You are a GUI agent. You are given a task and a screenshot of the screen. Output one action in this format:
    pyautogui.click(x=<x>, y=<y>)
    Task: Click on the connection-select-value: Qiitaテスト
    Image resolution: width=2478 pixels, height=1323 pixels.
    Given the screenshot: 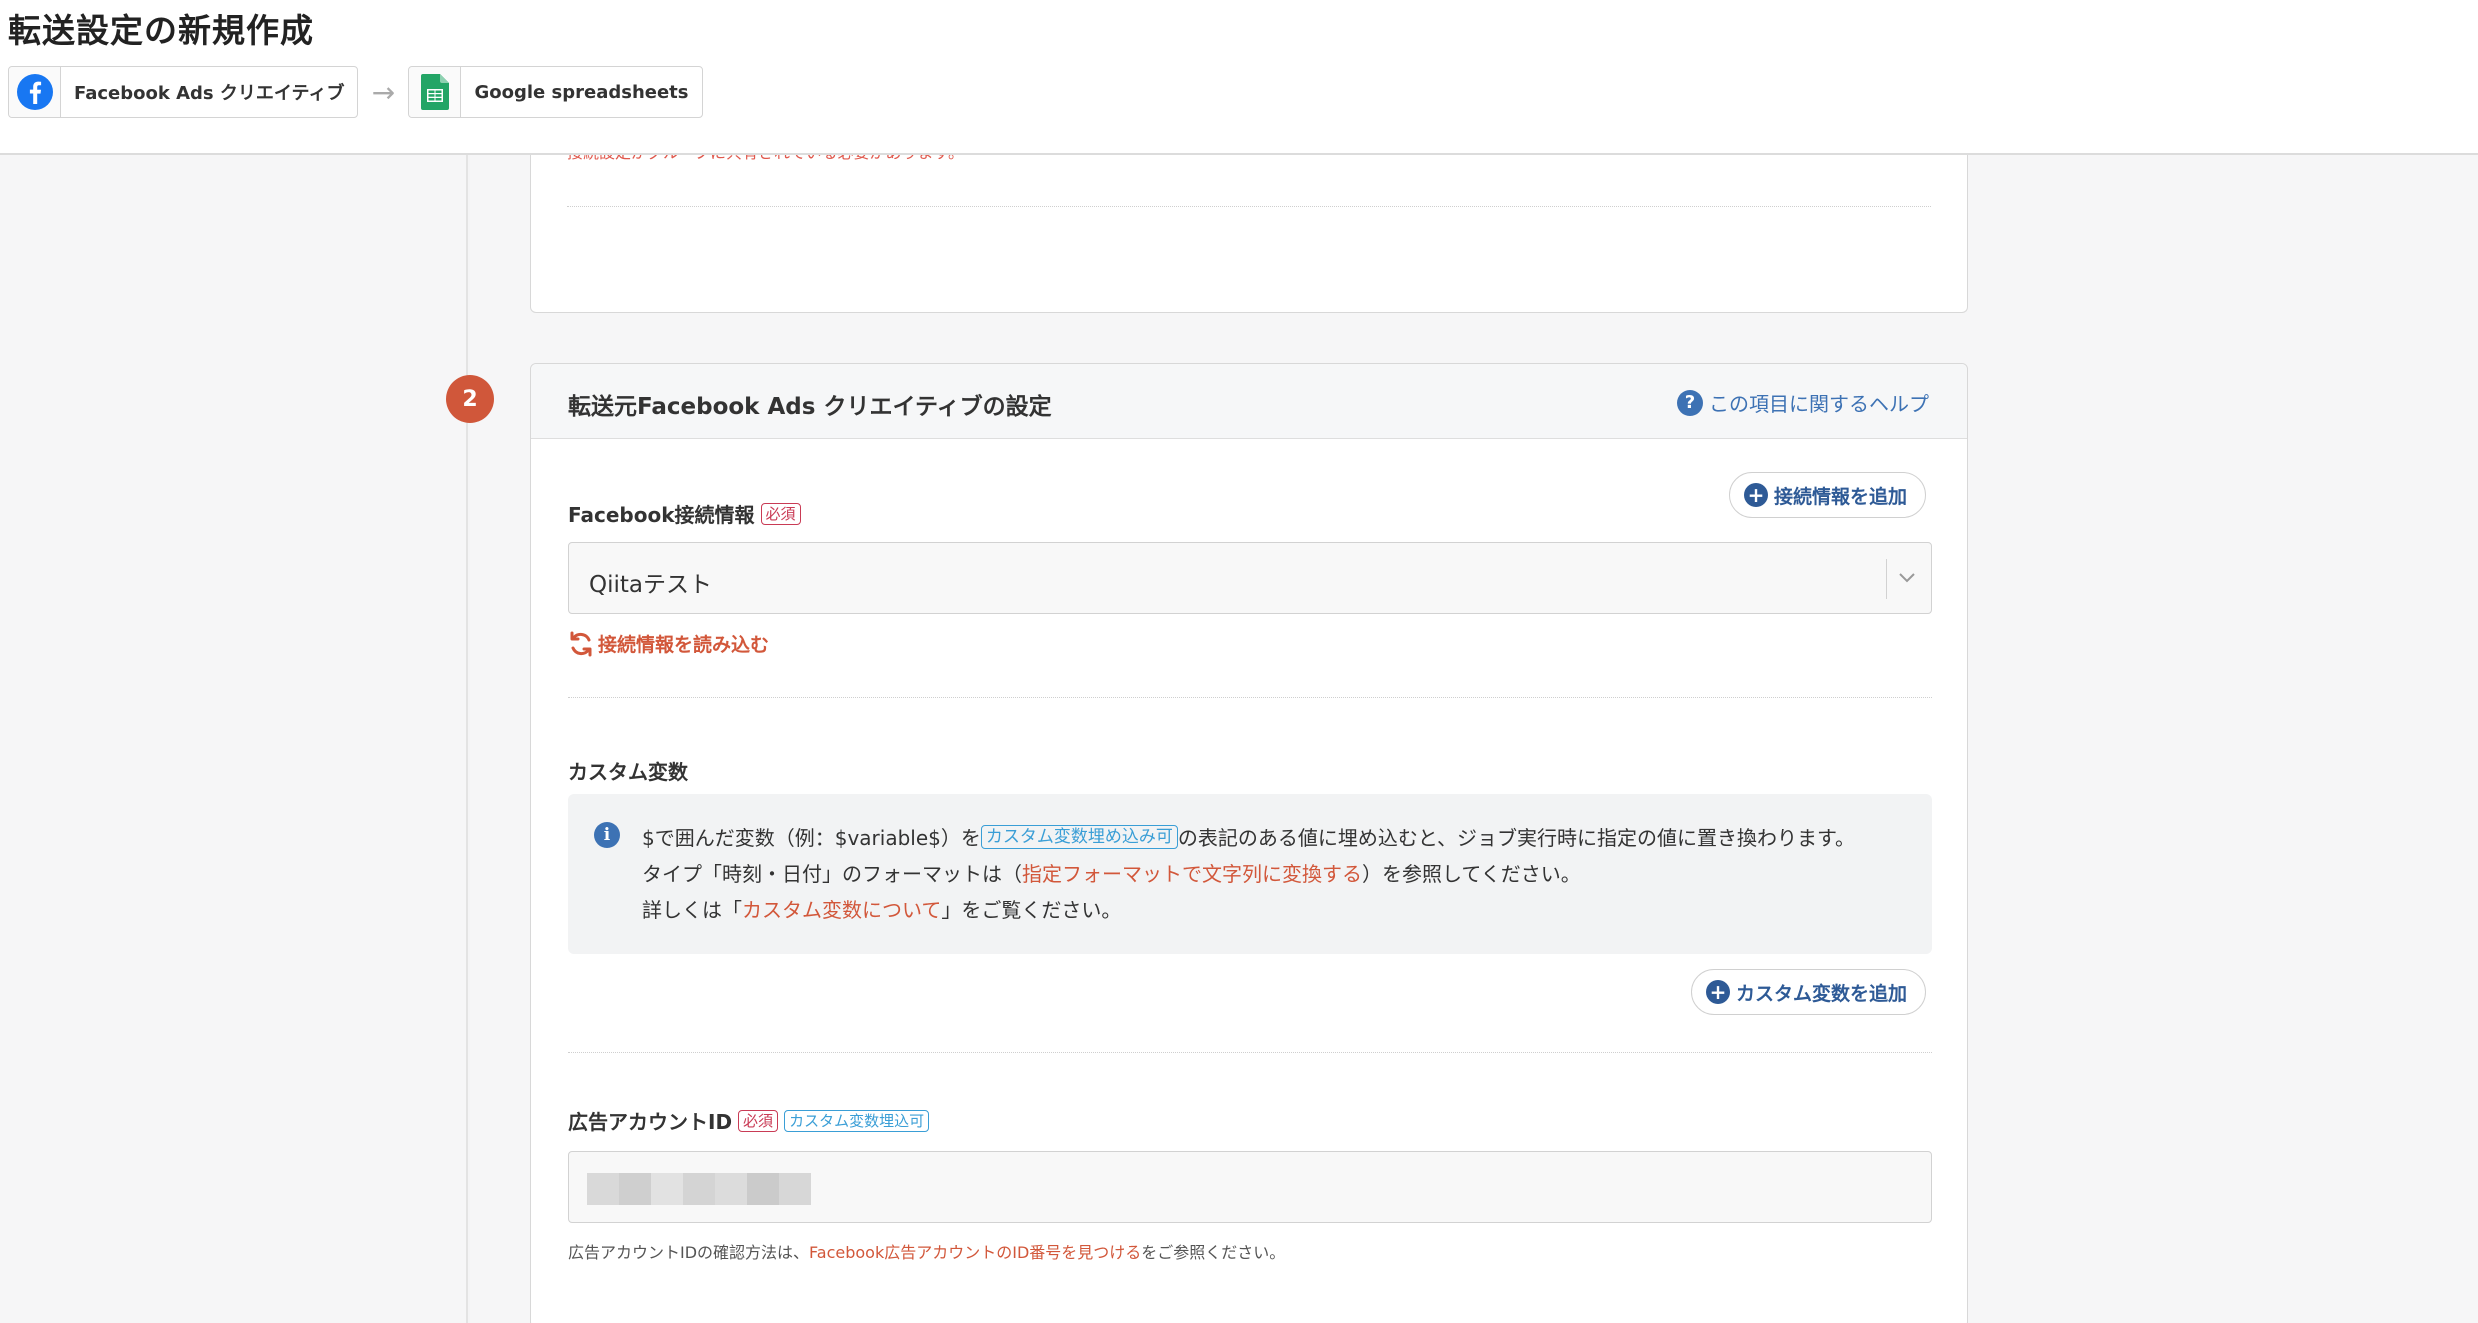 What is the action you would take?
    pyautogui.click(x=650, y=585)
    